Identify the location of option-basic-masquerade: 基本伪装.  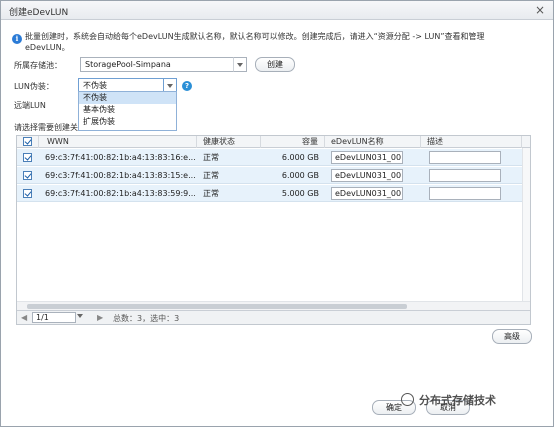
(127, 110).